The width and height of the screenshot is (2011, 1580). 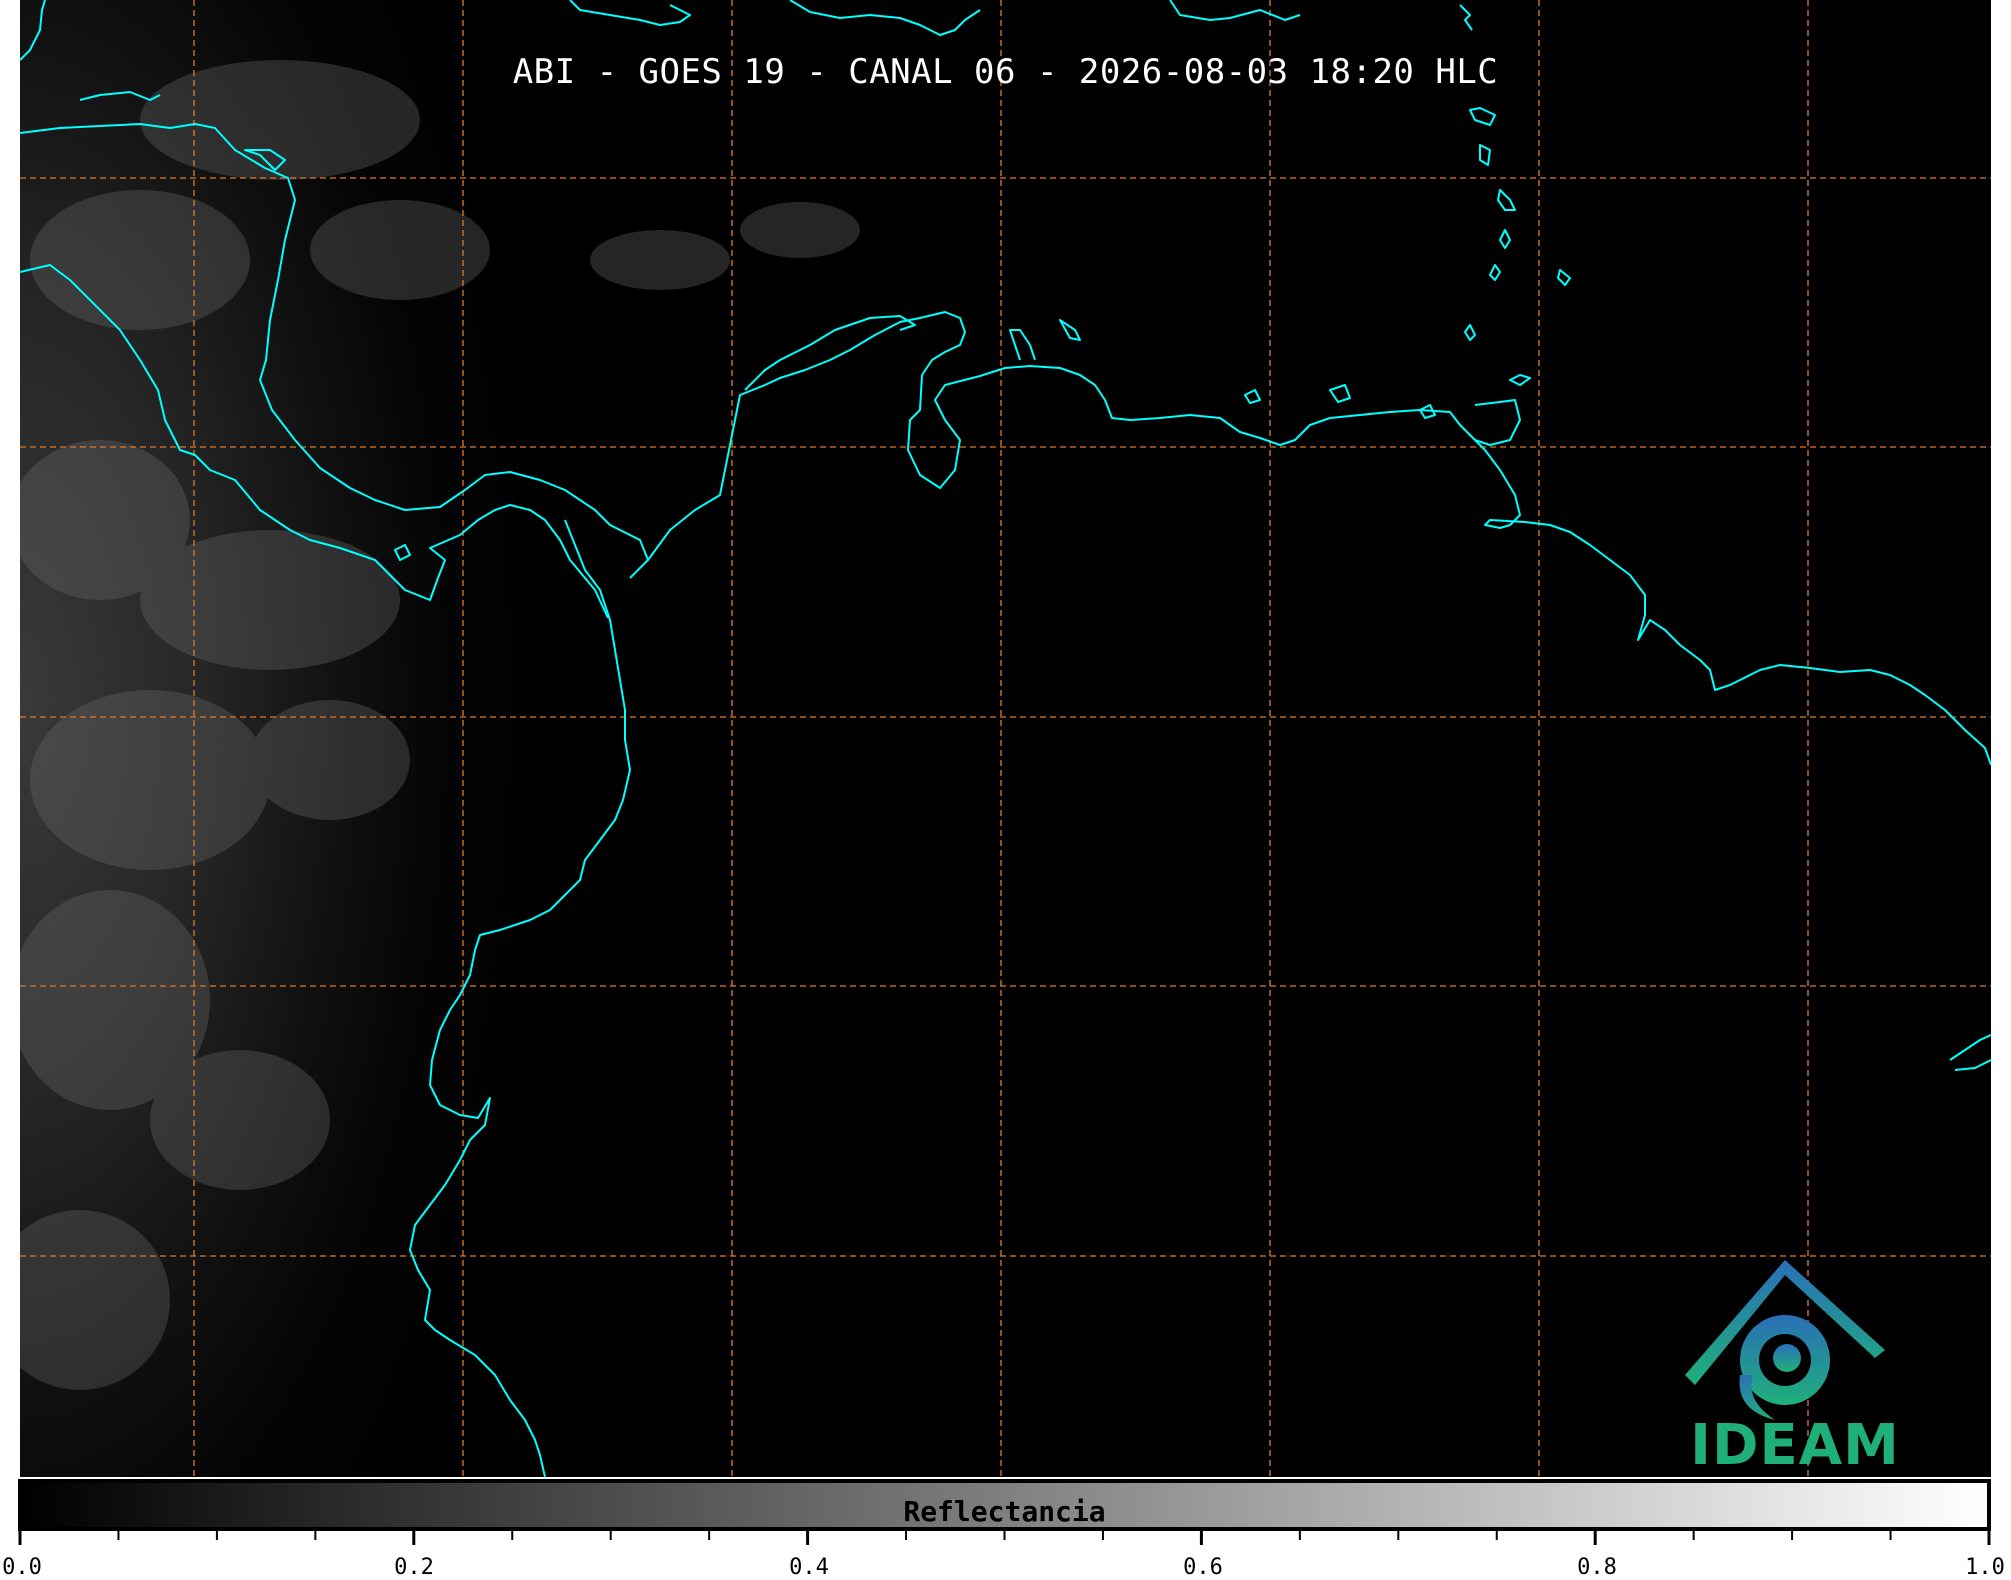 What do you see at coordinates (809, 1567) in the screenshot?
I see `colorbar-tick-label: 0.4` at bounding box center [809, 1567].